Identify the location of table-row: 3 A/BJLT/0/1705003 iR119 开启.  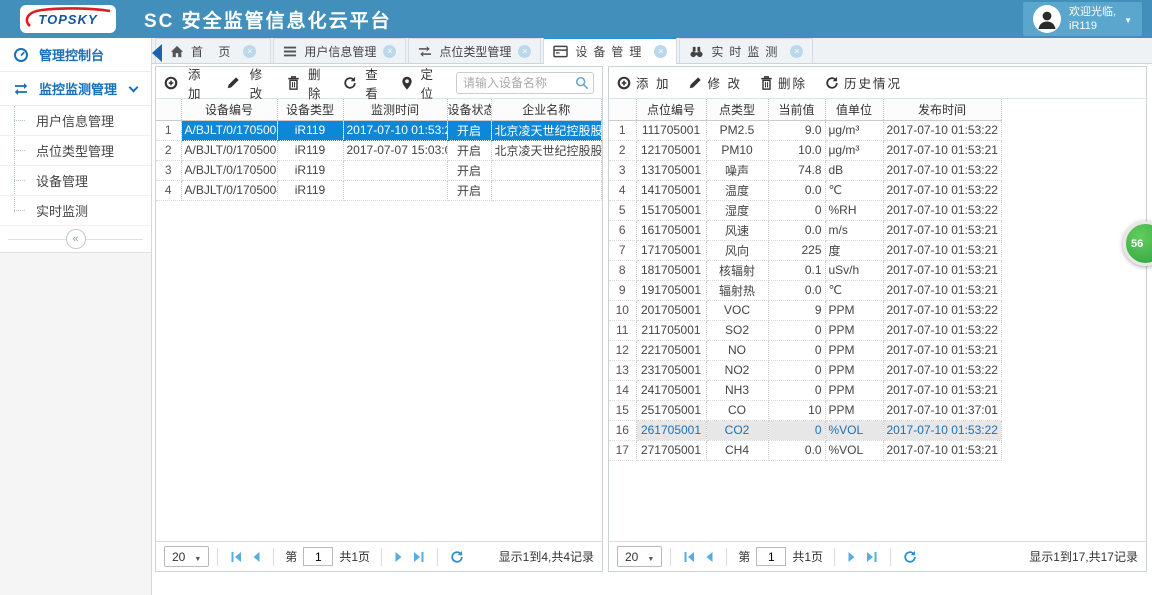
(379, 170).